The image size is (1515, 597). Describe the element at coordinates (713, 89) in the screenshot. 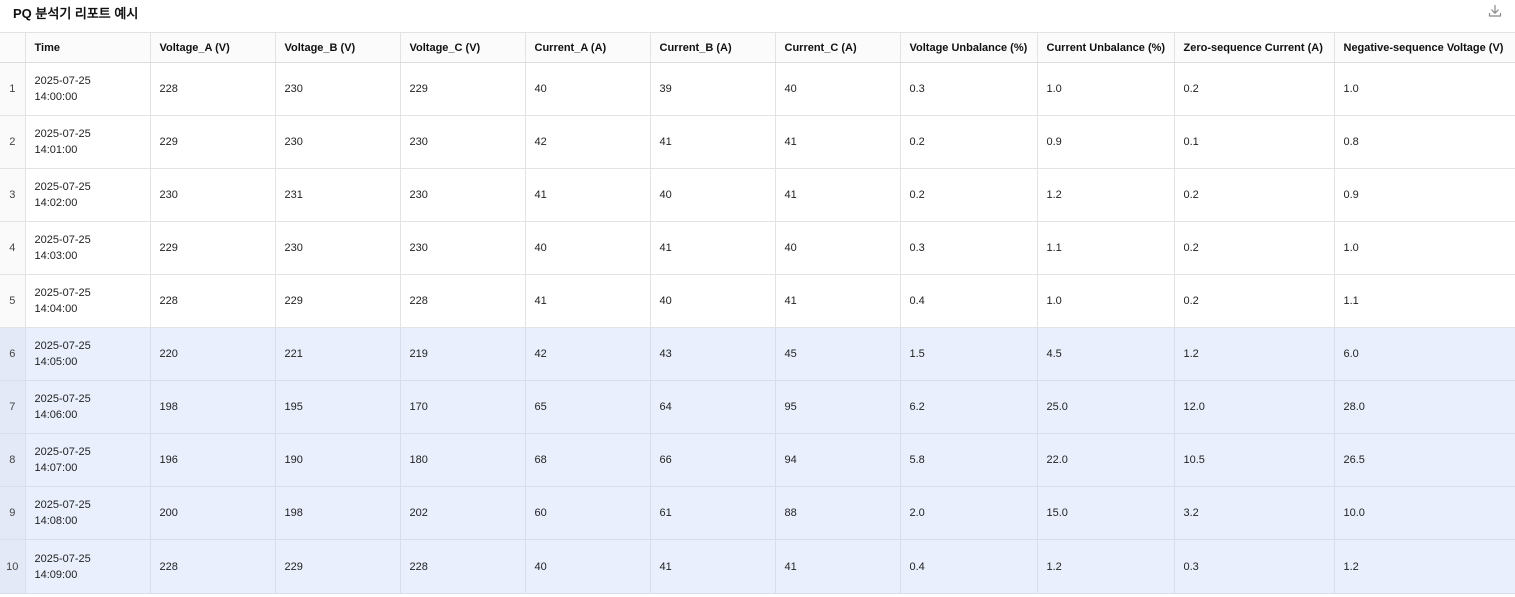

I see `cell-current-b-a: 39` at that location.